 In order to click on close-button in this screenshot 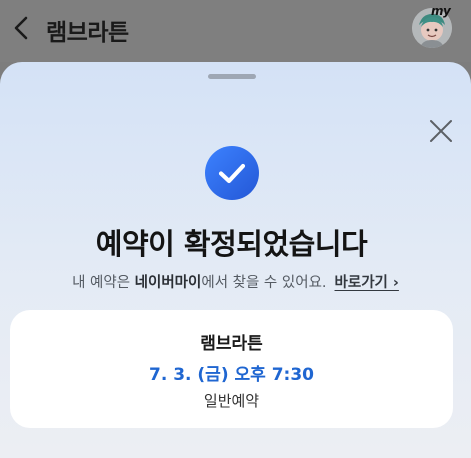, I will do `click(441, 131)`.